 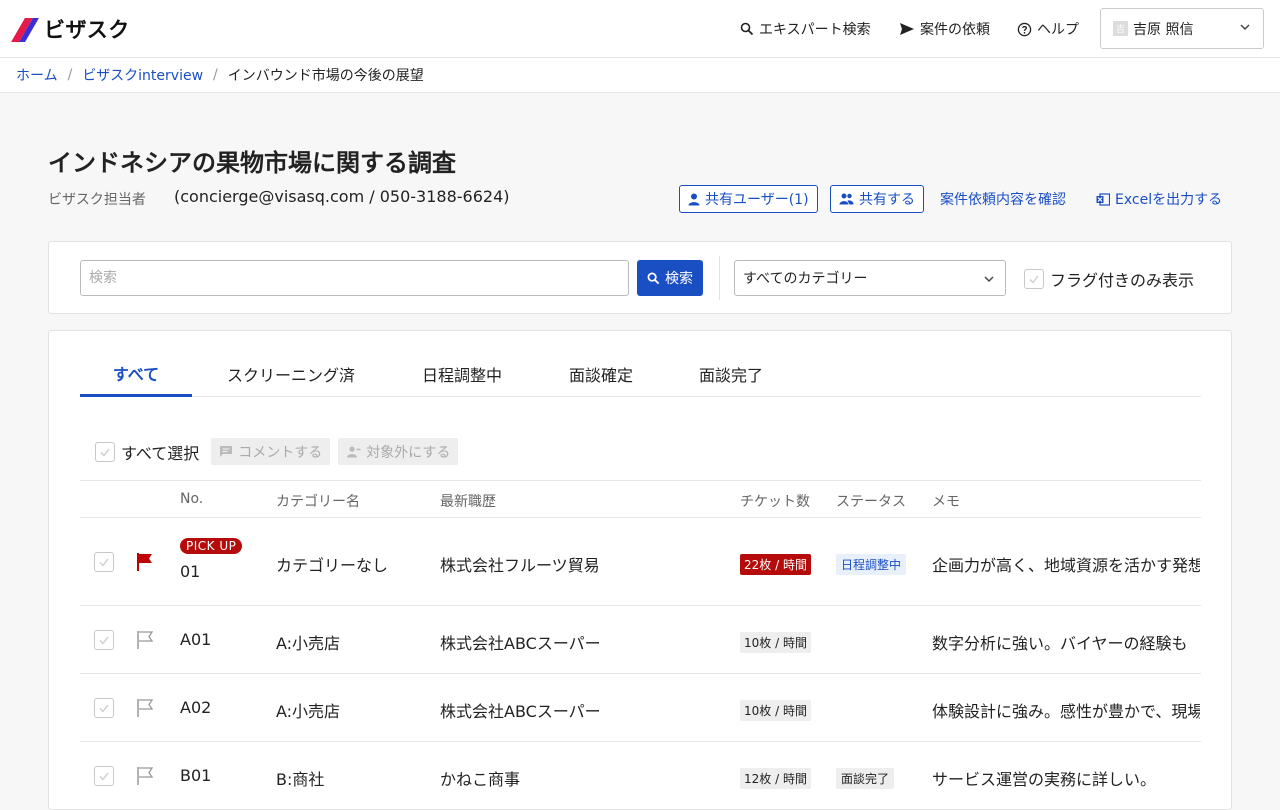 What do you see at coordinates (1044, 779) in the screenshot?
I see `row-memo: サービス運営の実務に詳しい。` at bounding box center [1044, 779].